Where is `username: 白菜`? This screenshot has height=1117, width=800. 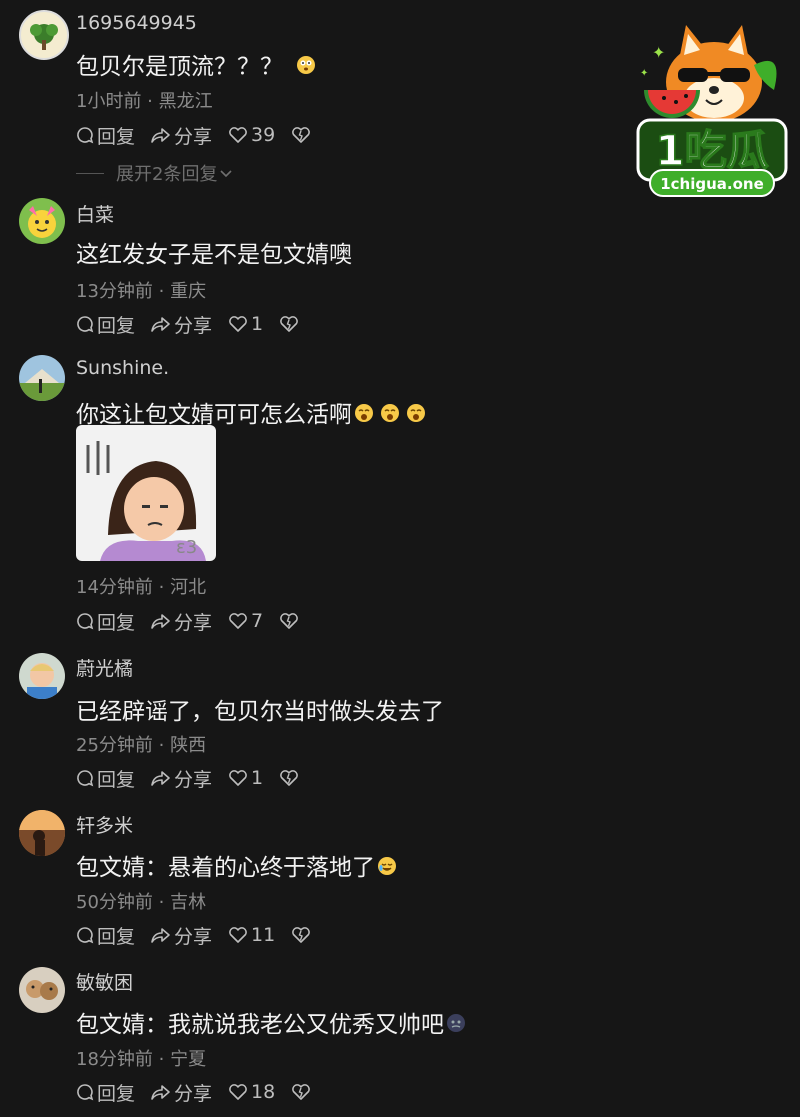 username: 白菜 is located at coordinates (95, 213).